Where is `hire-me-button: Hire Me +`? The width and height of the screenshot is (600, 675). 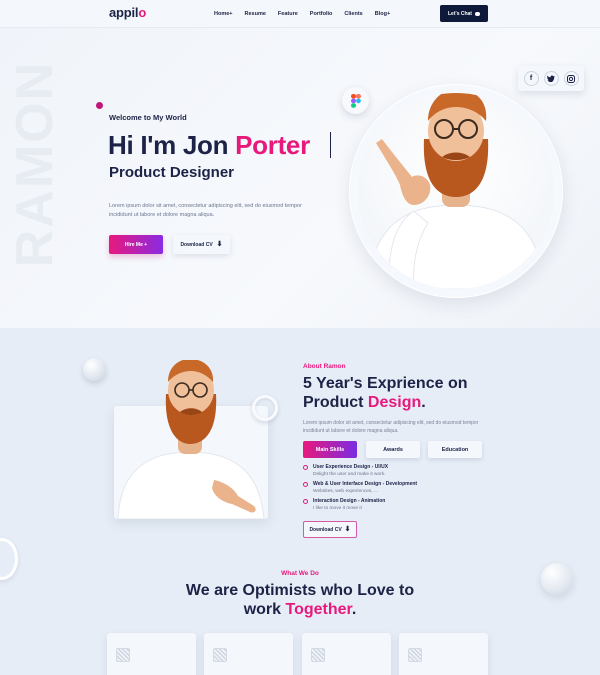
hire-me-button: Hire Me + is located at coordinates (136, 244).